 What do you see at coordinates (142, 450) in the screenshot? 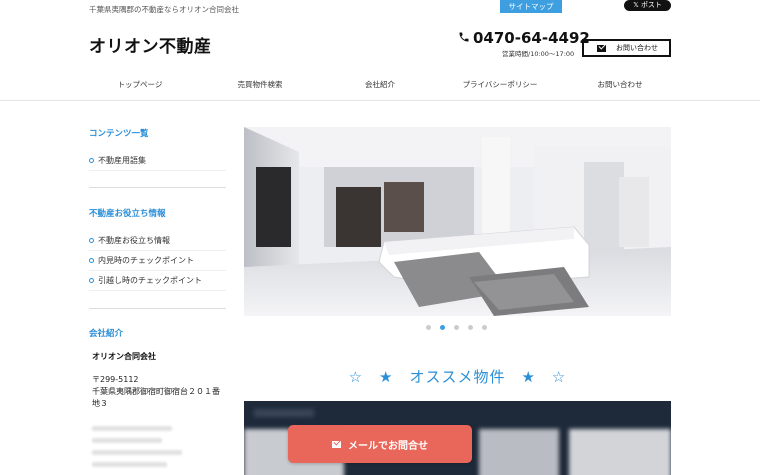
I see `blurred-company-details` at bounding box center [142, 450].